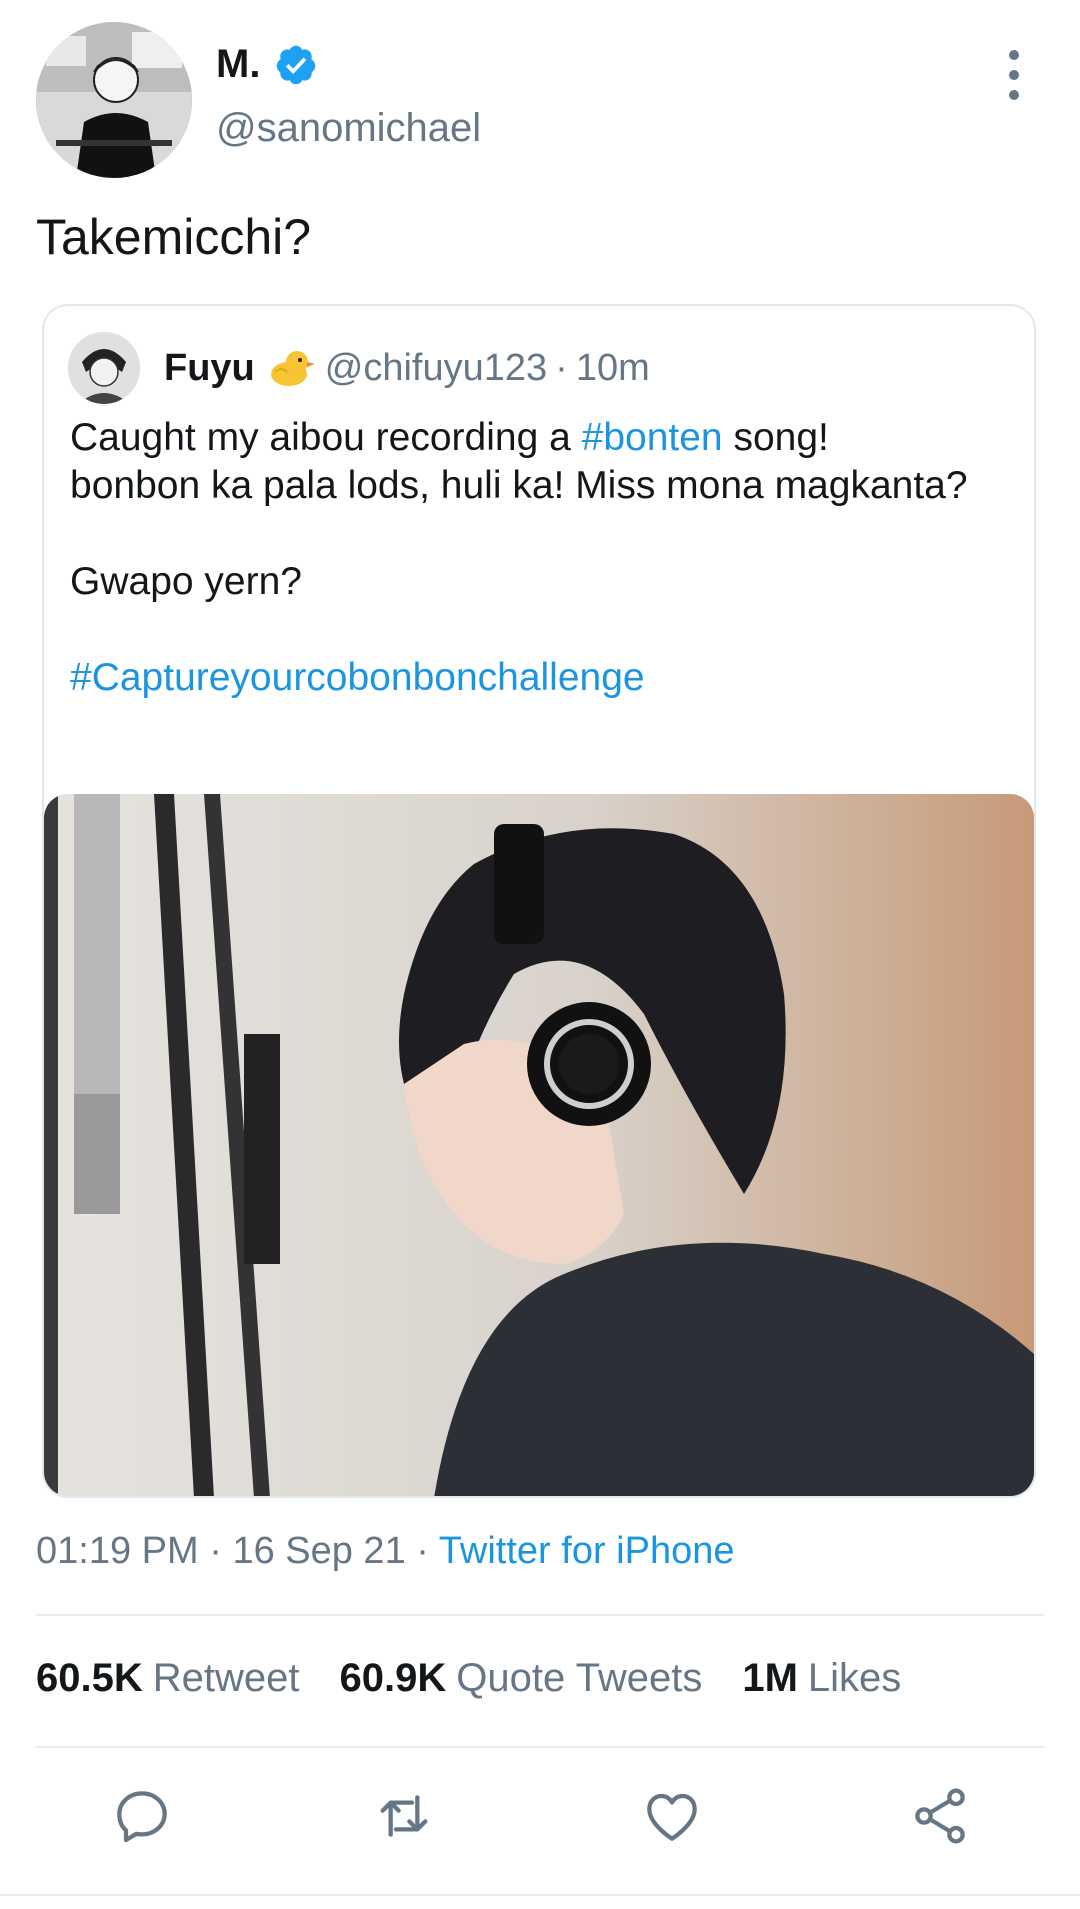 This screenshot has width=1080, height=1909. I want to click on tweet-text: Takemicchi?, so click(174, 237).